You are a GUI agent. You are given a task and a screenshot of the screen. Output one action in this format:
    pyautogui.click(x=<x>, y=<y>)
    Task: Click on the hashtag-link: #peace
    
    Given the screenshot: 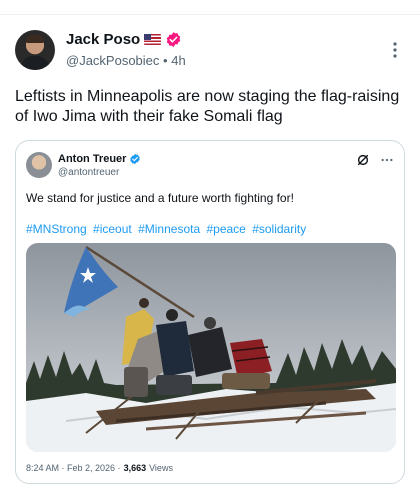 What is the action you would take?
    pyautogui.click(x=225, y=229)
    